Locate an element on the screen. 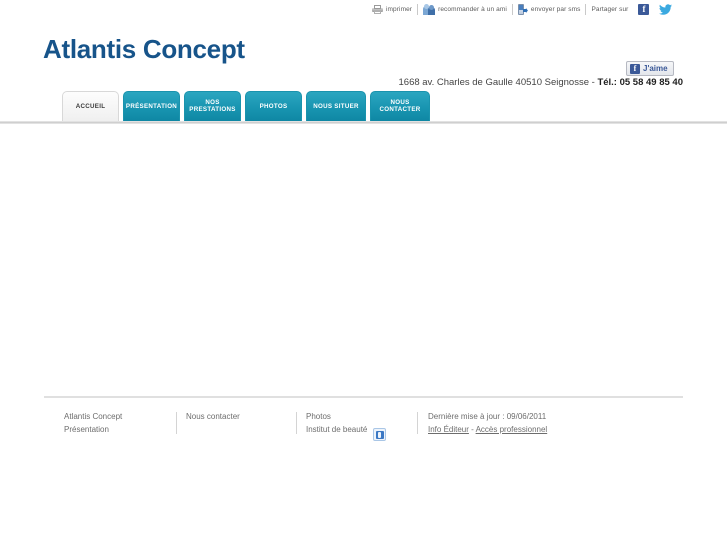  recommend-action: recommander à un ami is located at coordinates (465, 9).